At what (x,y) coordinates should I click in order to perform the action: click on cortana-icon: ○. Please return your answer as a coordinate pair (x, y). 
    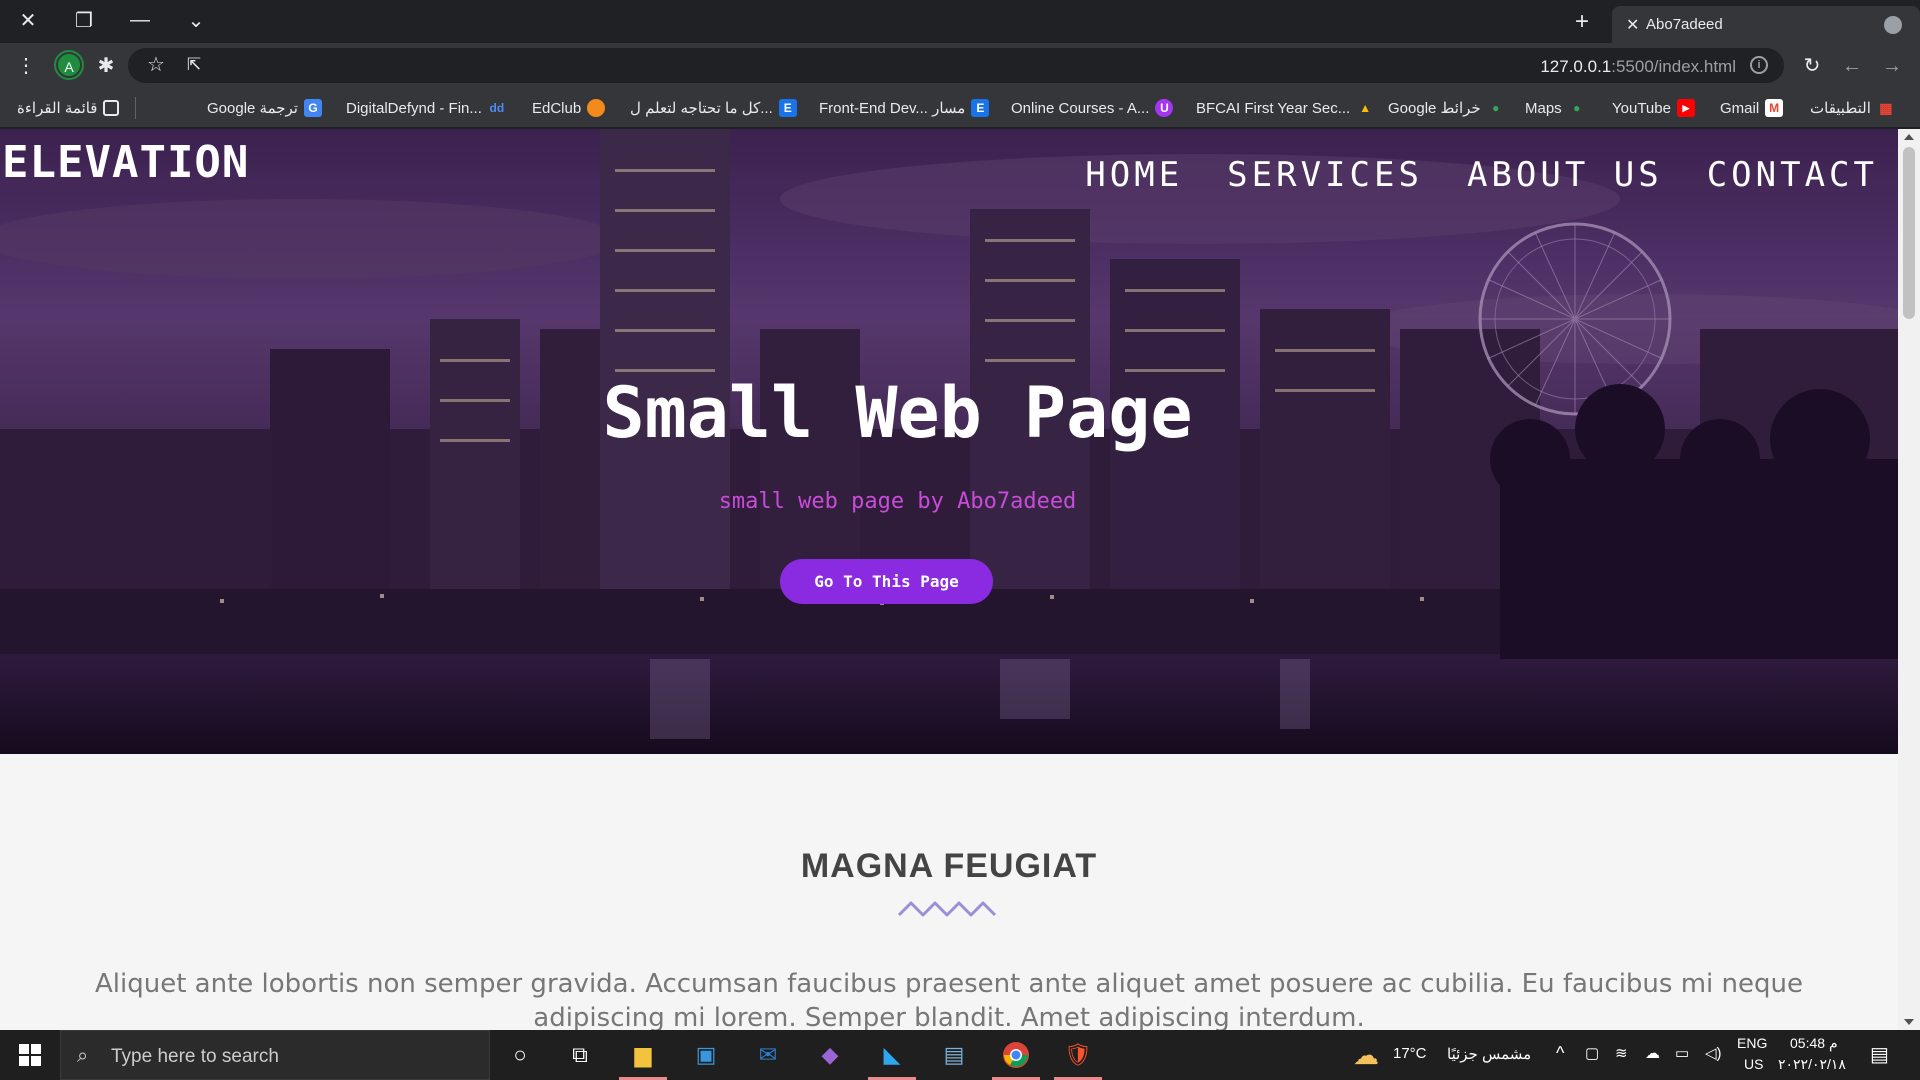
    Looking at the image, I should click on (520, 1055).